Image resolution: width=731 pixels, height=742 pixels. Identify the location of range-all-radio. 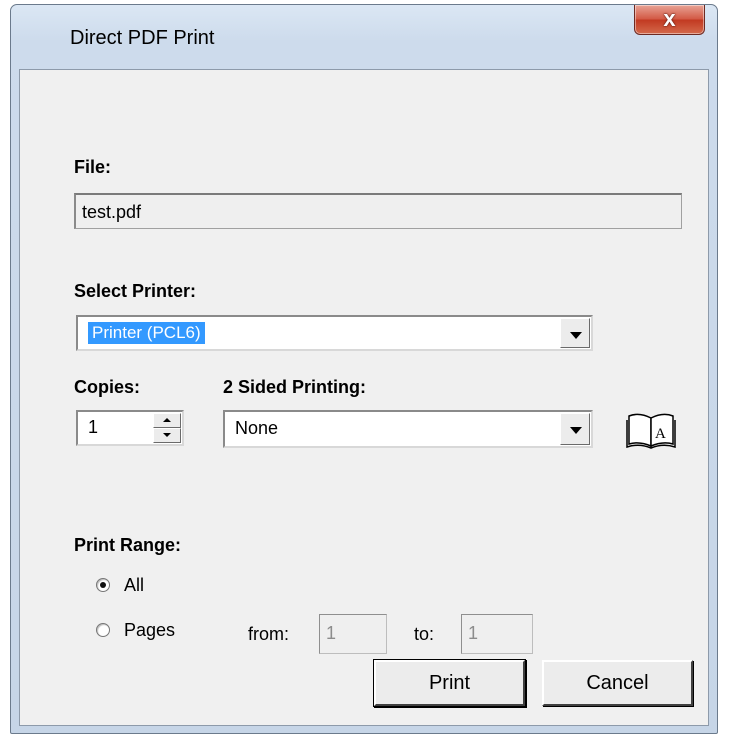
(103, 585).